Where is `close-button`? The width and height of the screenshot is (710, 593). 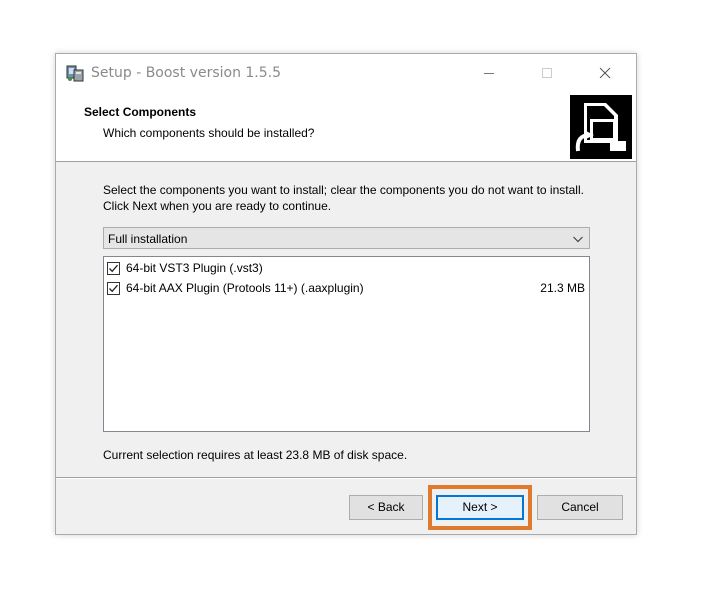
close-button is located at coordinates (605, 73).